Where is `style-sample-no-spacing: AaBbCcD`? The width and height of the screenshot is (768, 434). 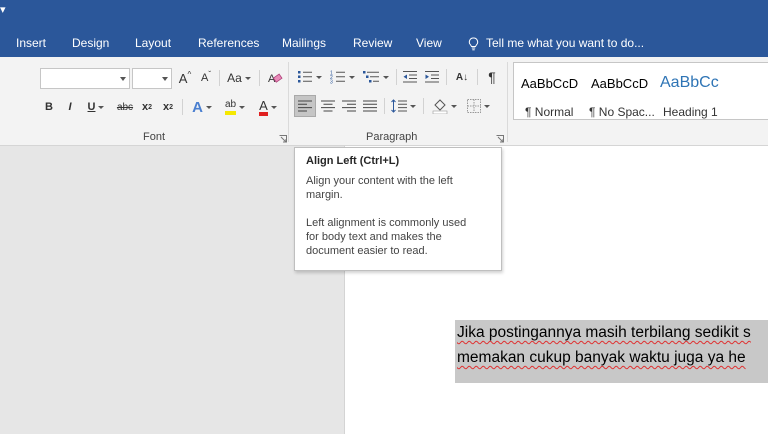 style-sample-no-spacing: AaBbCcD is located at coordinates (620, 83).